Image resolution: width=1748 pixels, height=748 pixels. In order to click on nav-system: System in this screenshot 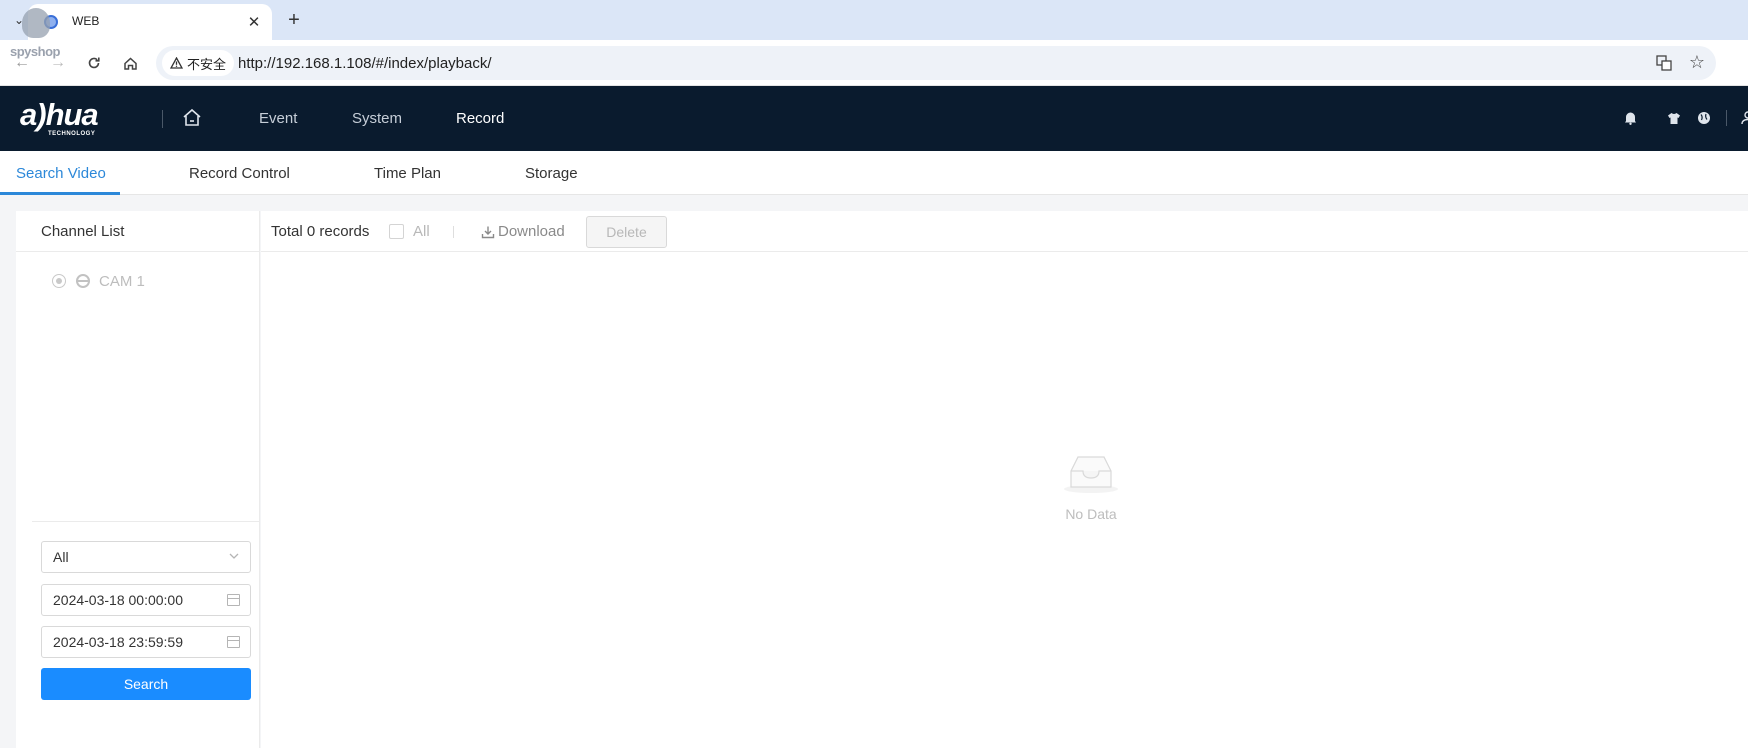, I will do `click(377, 118)`.